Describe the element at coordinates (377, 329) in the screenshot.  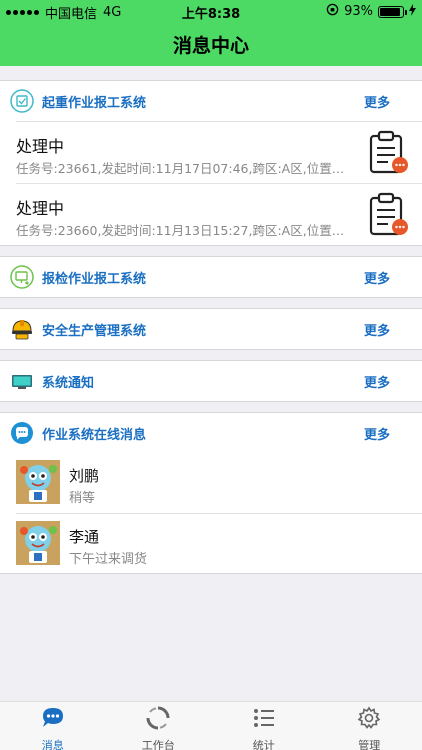
I see `more-link-safety: 更多` at that location.